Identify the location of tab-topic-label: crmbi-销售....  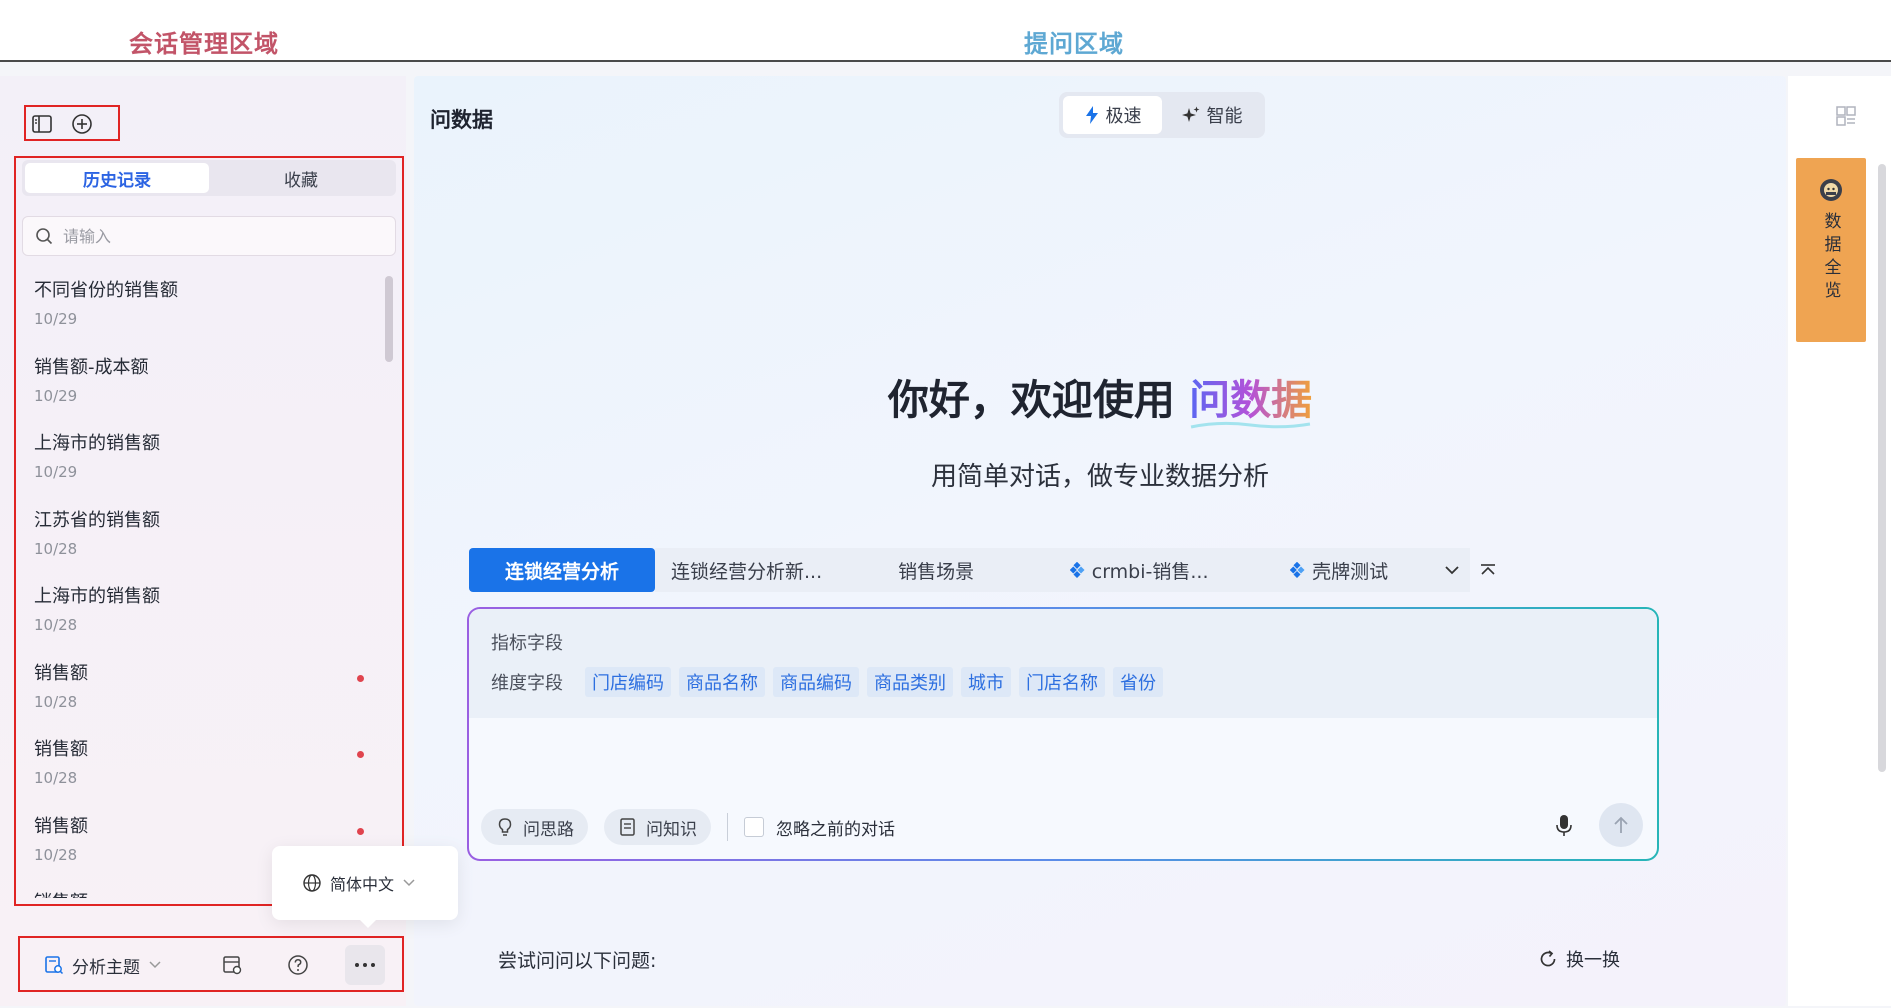
(1150, 571).